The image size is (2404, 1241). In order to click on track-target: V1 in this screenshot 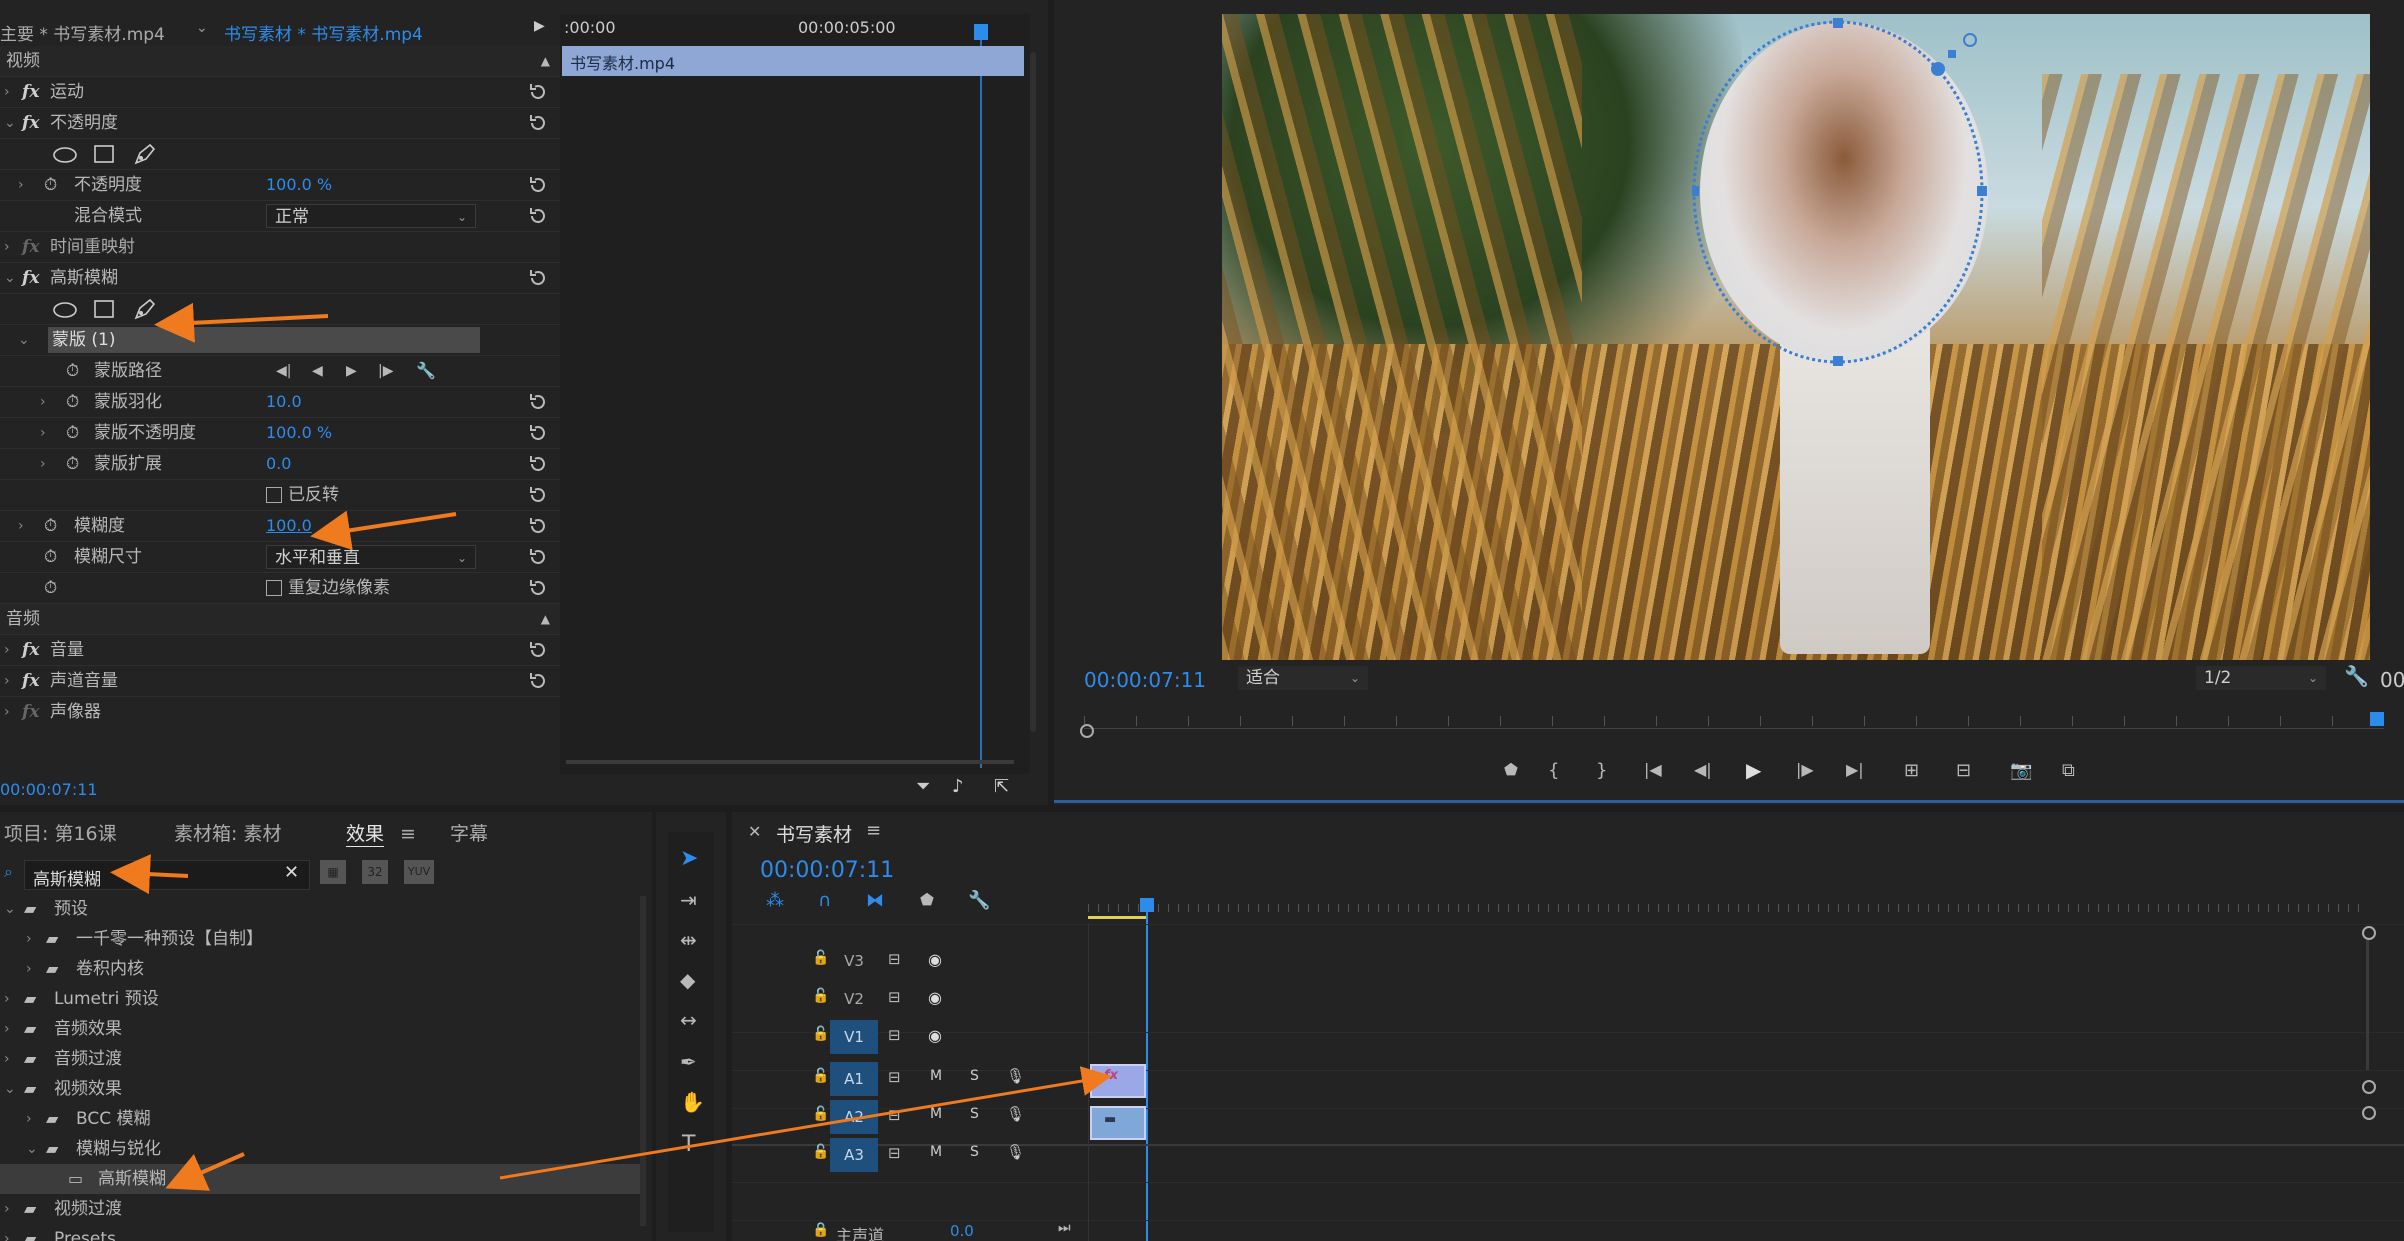, I will do `click(854, 1037)`.